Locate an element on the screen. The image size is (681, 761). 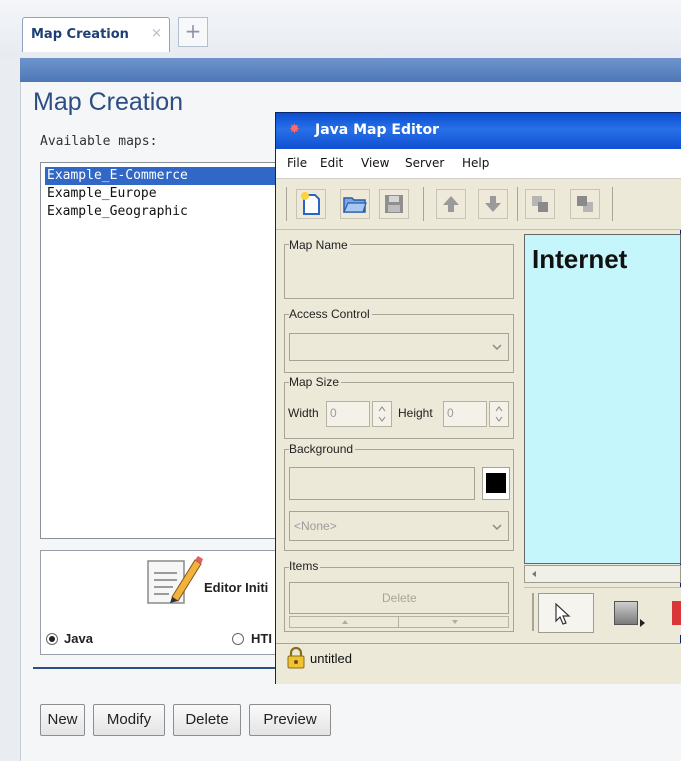
window-title: Java Map Editor is located at coordinates (377, 130).